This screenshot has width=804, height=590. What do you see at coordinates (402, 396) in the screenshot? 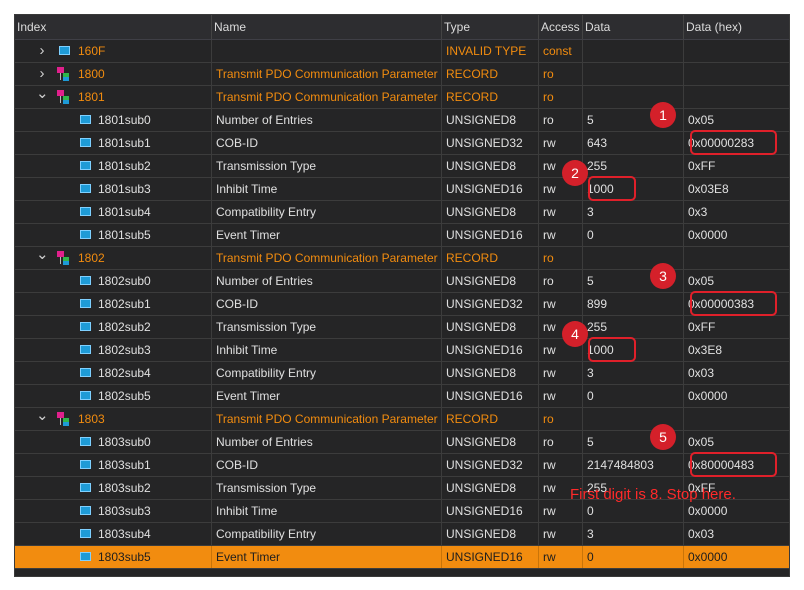
I see `subindex-row: 1802sub5 Event Timer UNSIGNED16 rw 0 0x0000` at bounding box center [402, 396].